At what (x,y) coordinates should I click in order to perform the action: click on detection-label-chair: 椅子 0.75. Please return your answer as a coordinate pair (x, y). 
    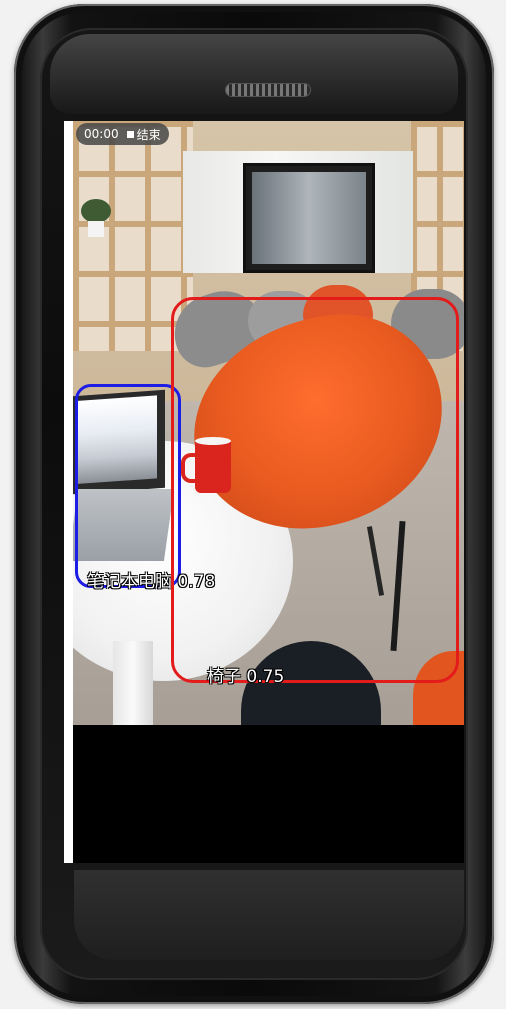
    Looking at the image, I should click on (245, 674).